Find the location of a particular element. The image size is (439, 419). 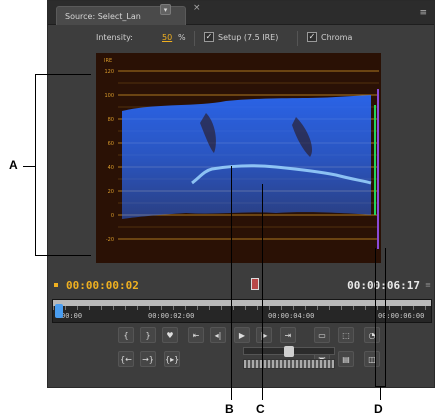

go-to-prev-marker-button: {← is located at coordinates (126, 359).